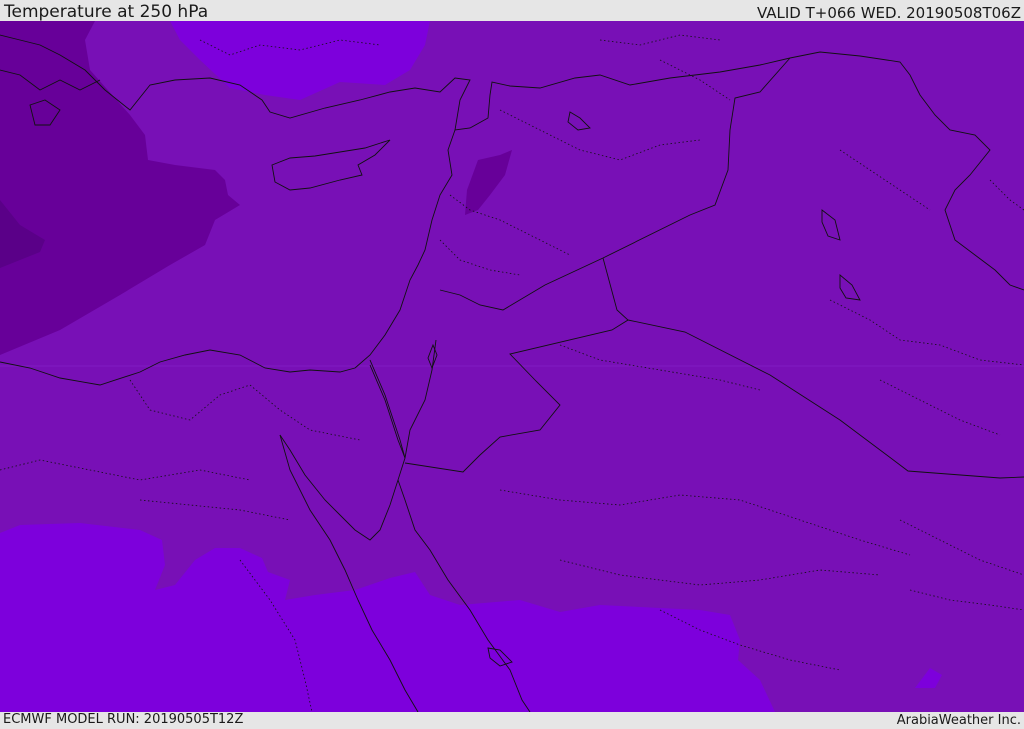 The height and width of the screenshot is (729, 1024). What do you see at coordinates (958, 720) in the screenshot?
I see `credit-label: ArabiaWeather Inc.` at bounding box center [958, 720].